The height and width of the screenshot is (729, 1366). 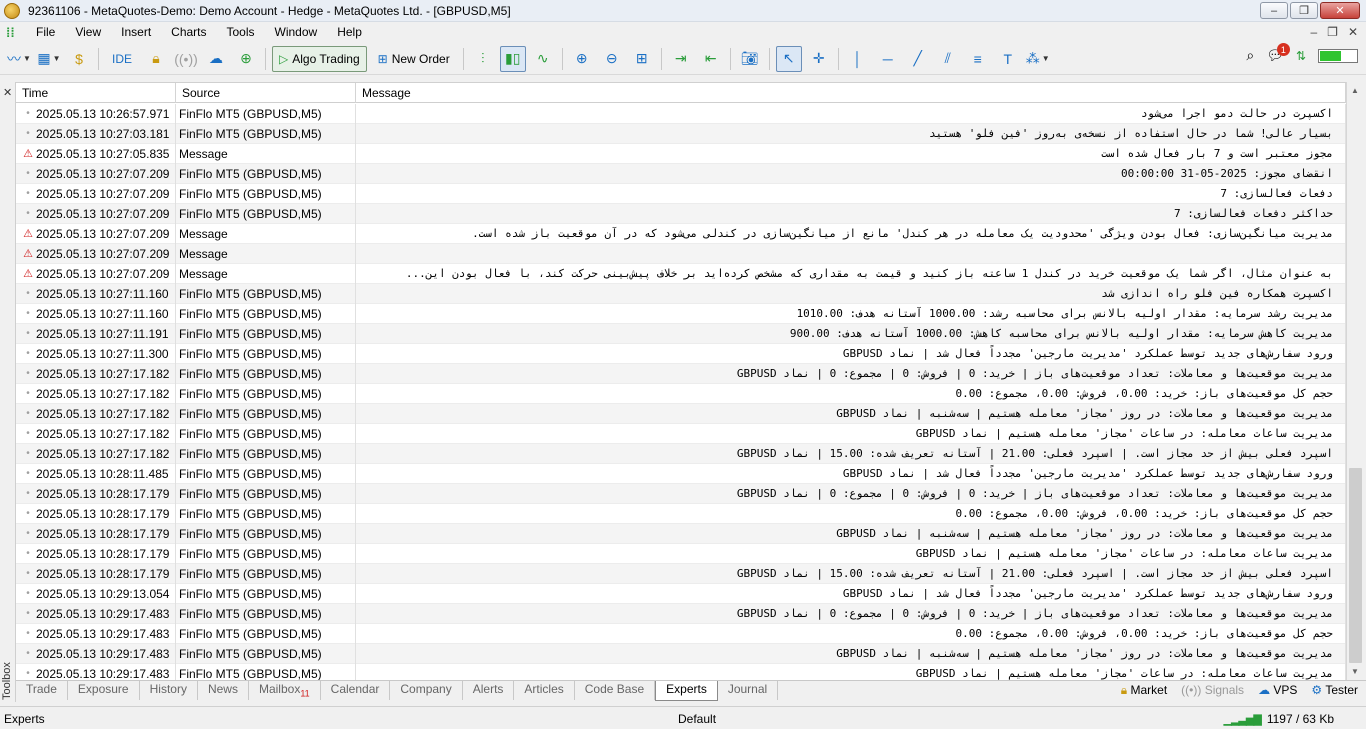 What do you see at coordinates (819, 59) in the screenshot?
I see `crosshair-icon: ✛` at bounding box center [819, 59].